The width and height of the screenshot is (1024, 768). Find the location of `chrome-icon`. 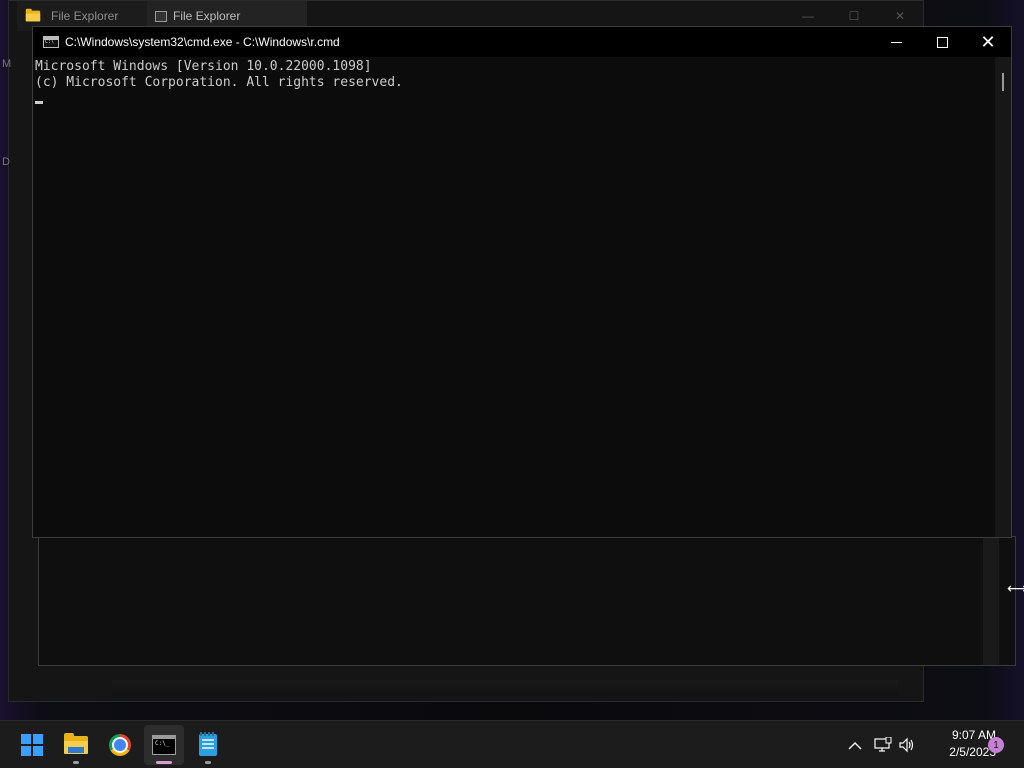

chrome-icon is located at coordinates (120, 745).